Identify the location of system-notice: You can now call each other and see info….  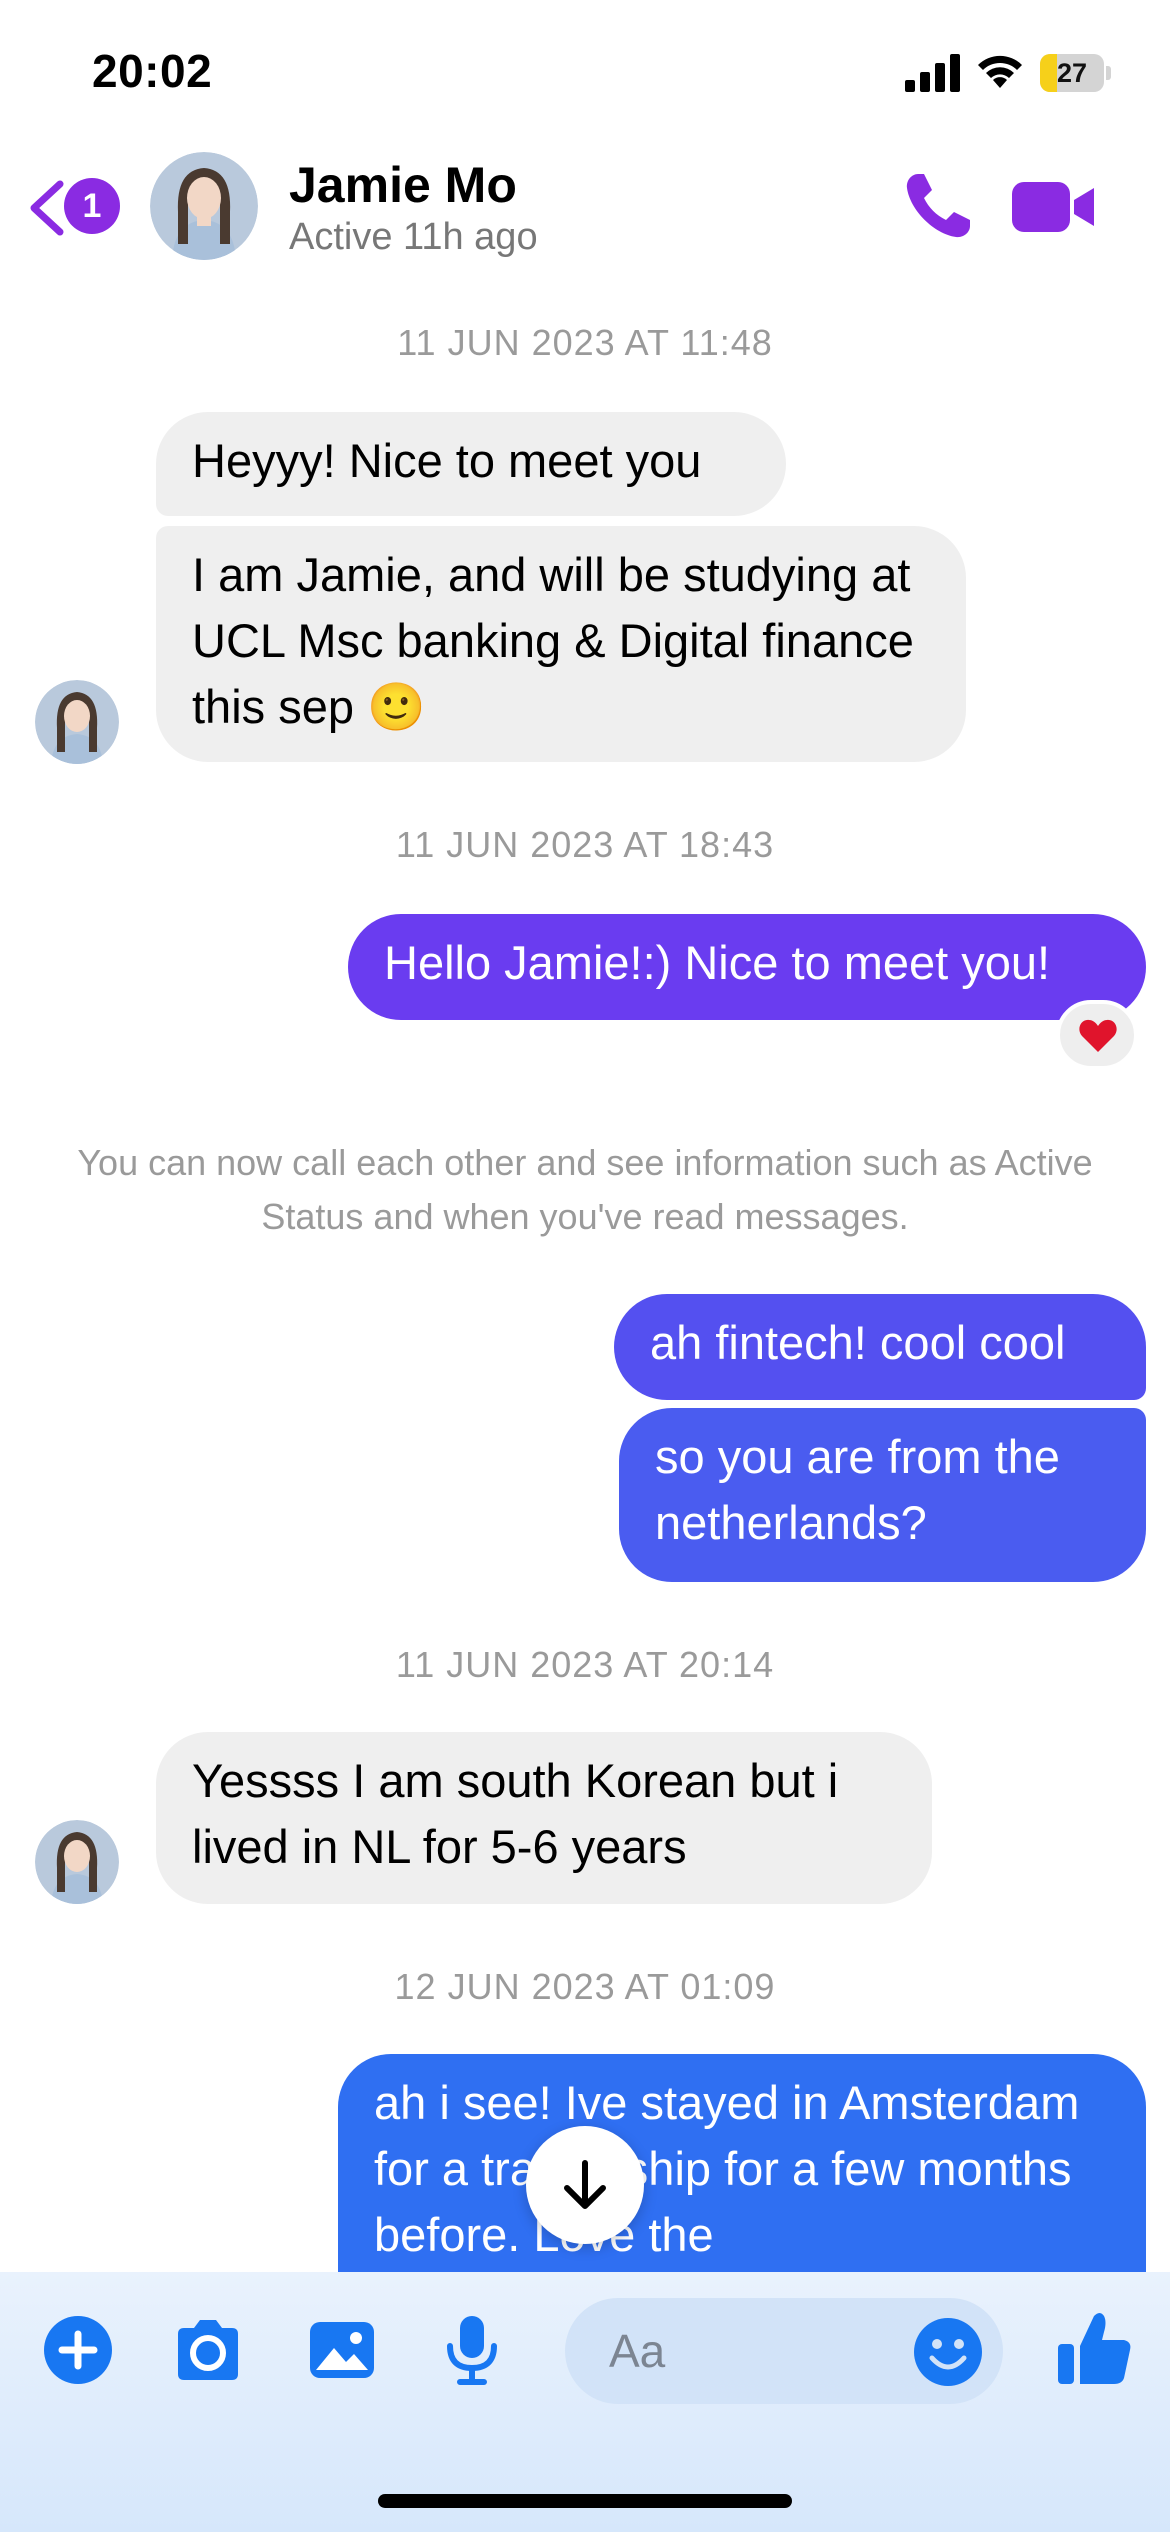
(585, 1189).